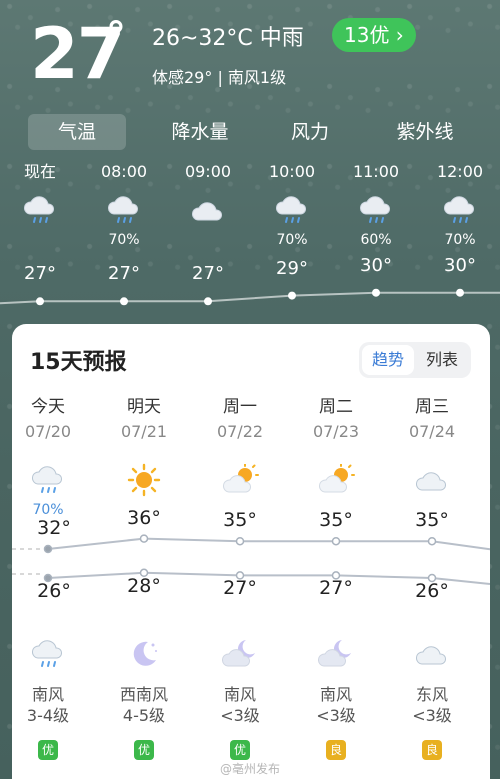  I want to click on hourly-item: 12:00 70%, so click(460, 205).